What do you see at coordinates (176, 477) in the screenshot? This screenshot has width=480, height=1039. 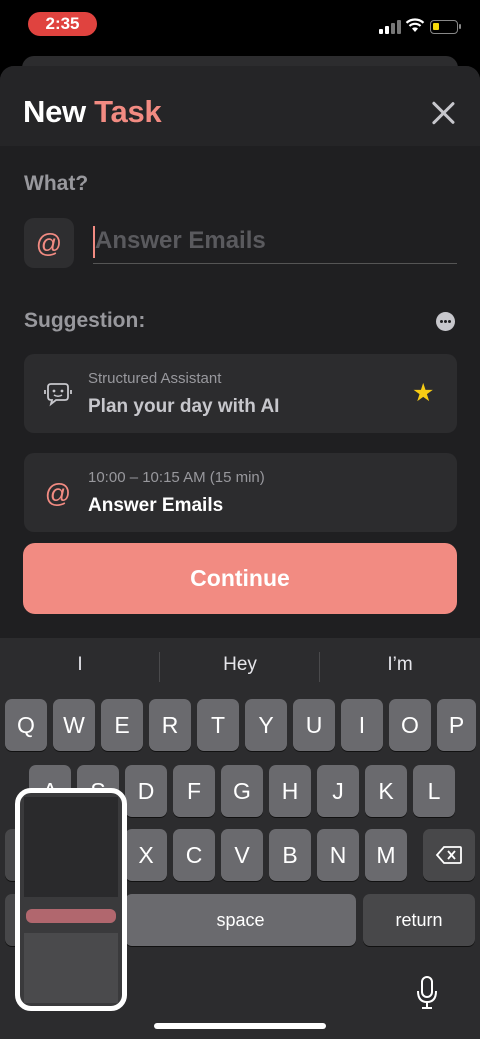 I see `card-time: 10:00 – 10:15 AM (15 min)` at bounding box center [176, 477].